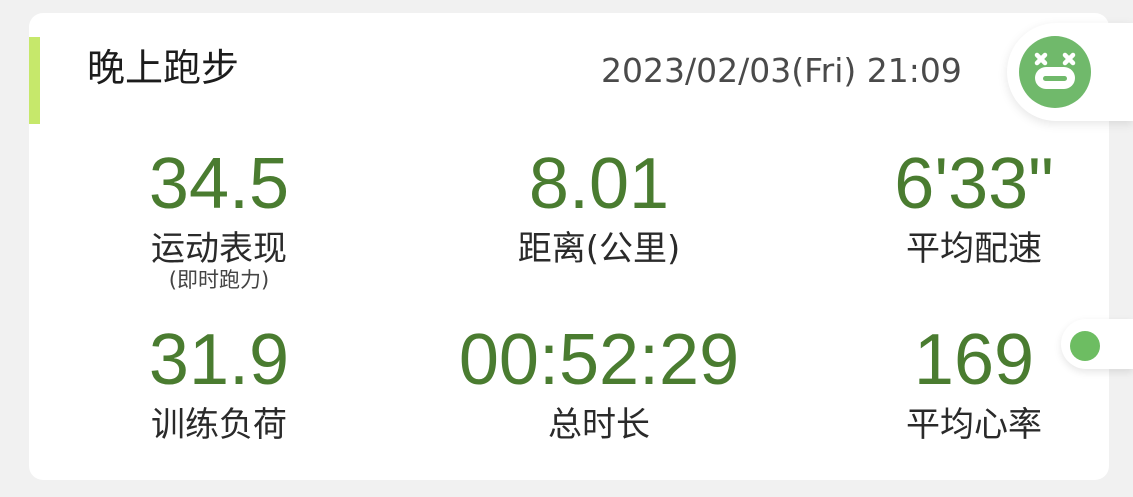 Image resolution: width=1133 pixels, height=497 pixels. I want to click on stat-sublabel: (即时跑力), so click(219, 280).